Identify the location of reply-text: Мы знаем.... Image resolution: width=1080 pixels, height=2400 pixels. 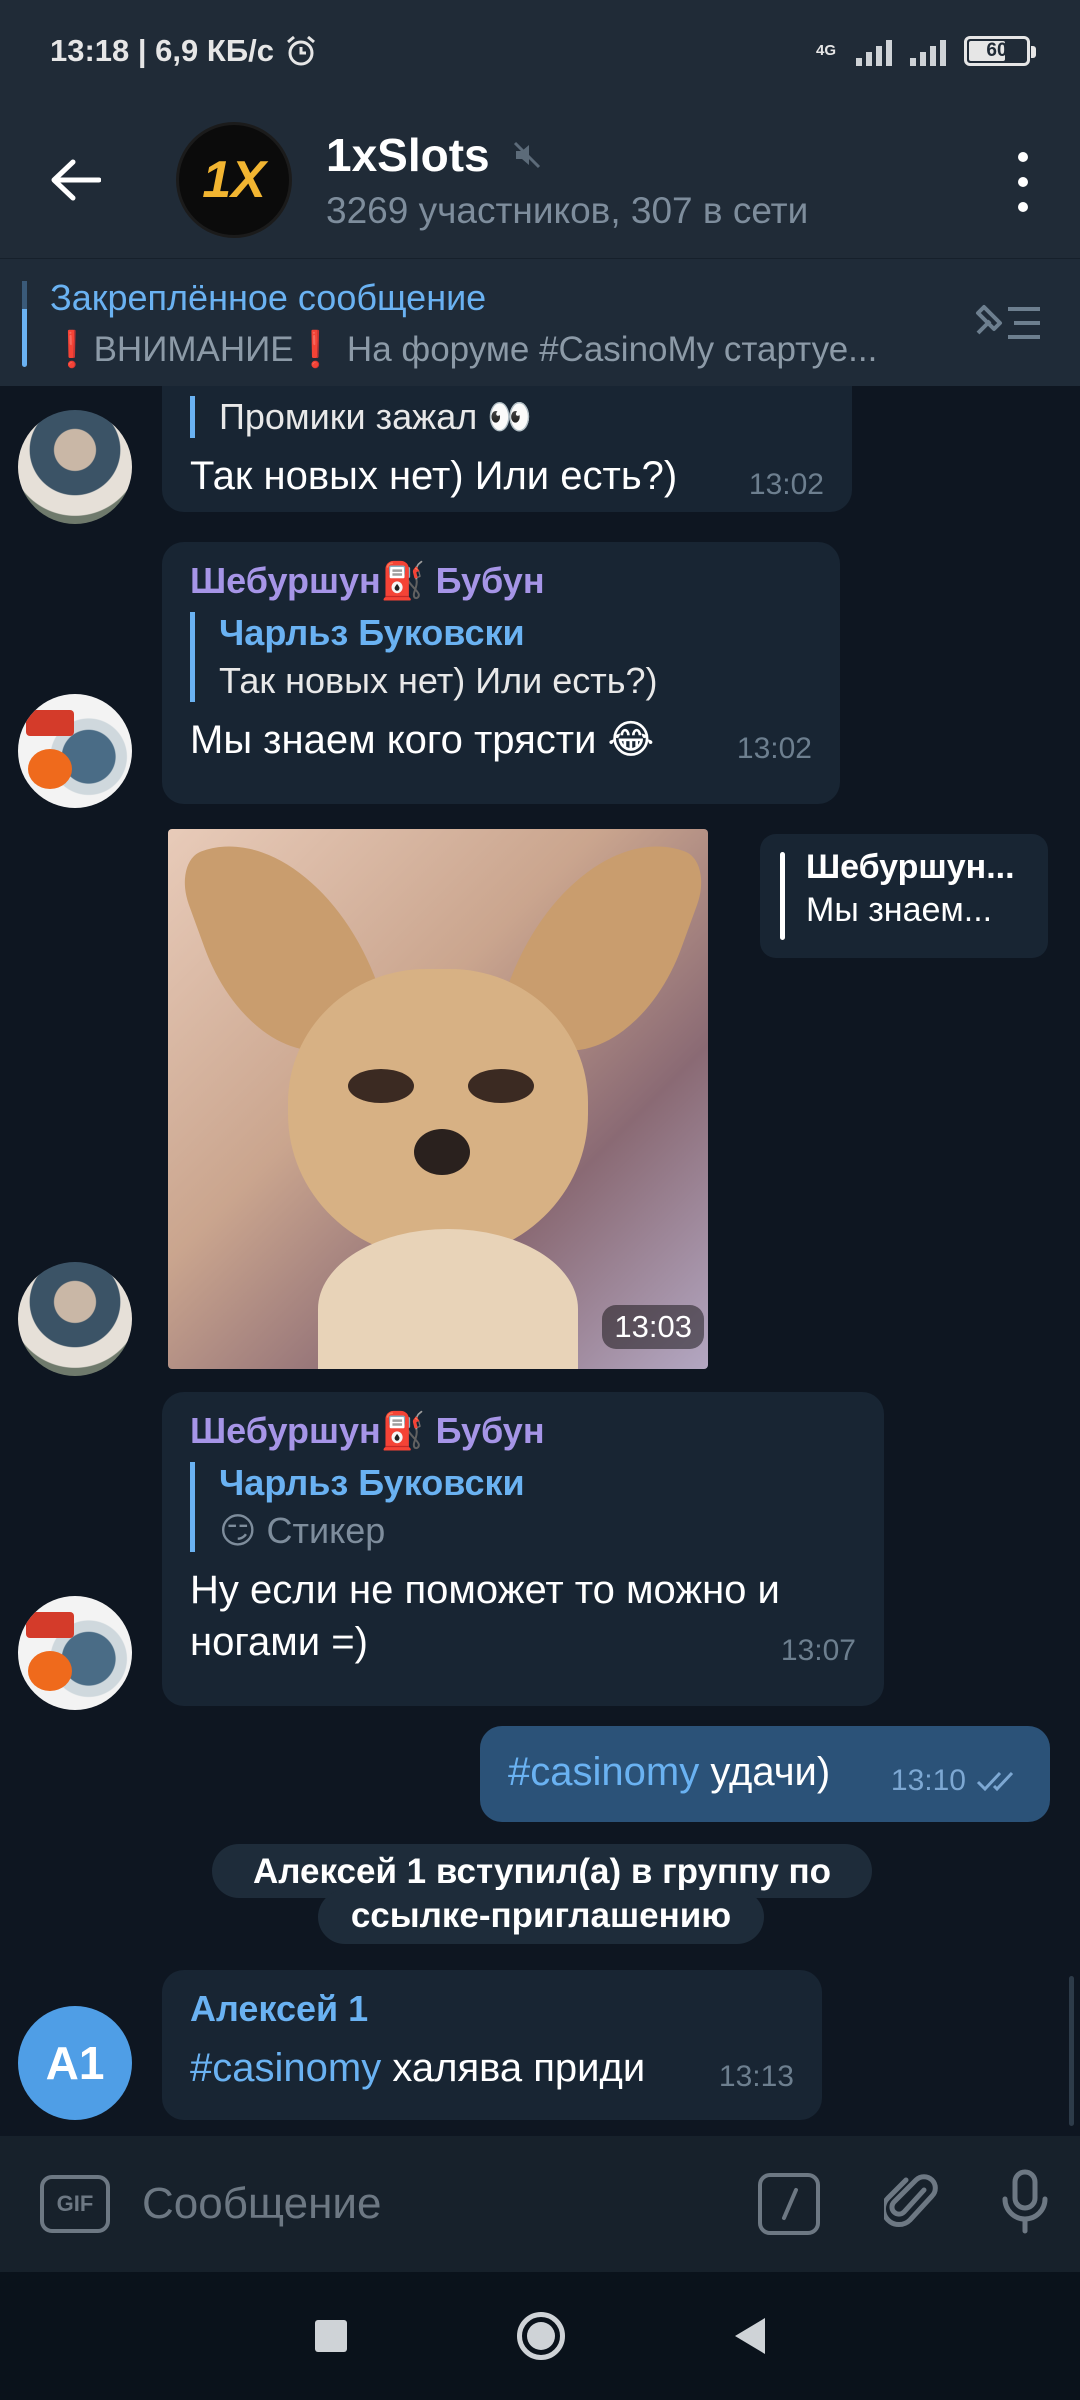
(899, 910).